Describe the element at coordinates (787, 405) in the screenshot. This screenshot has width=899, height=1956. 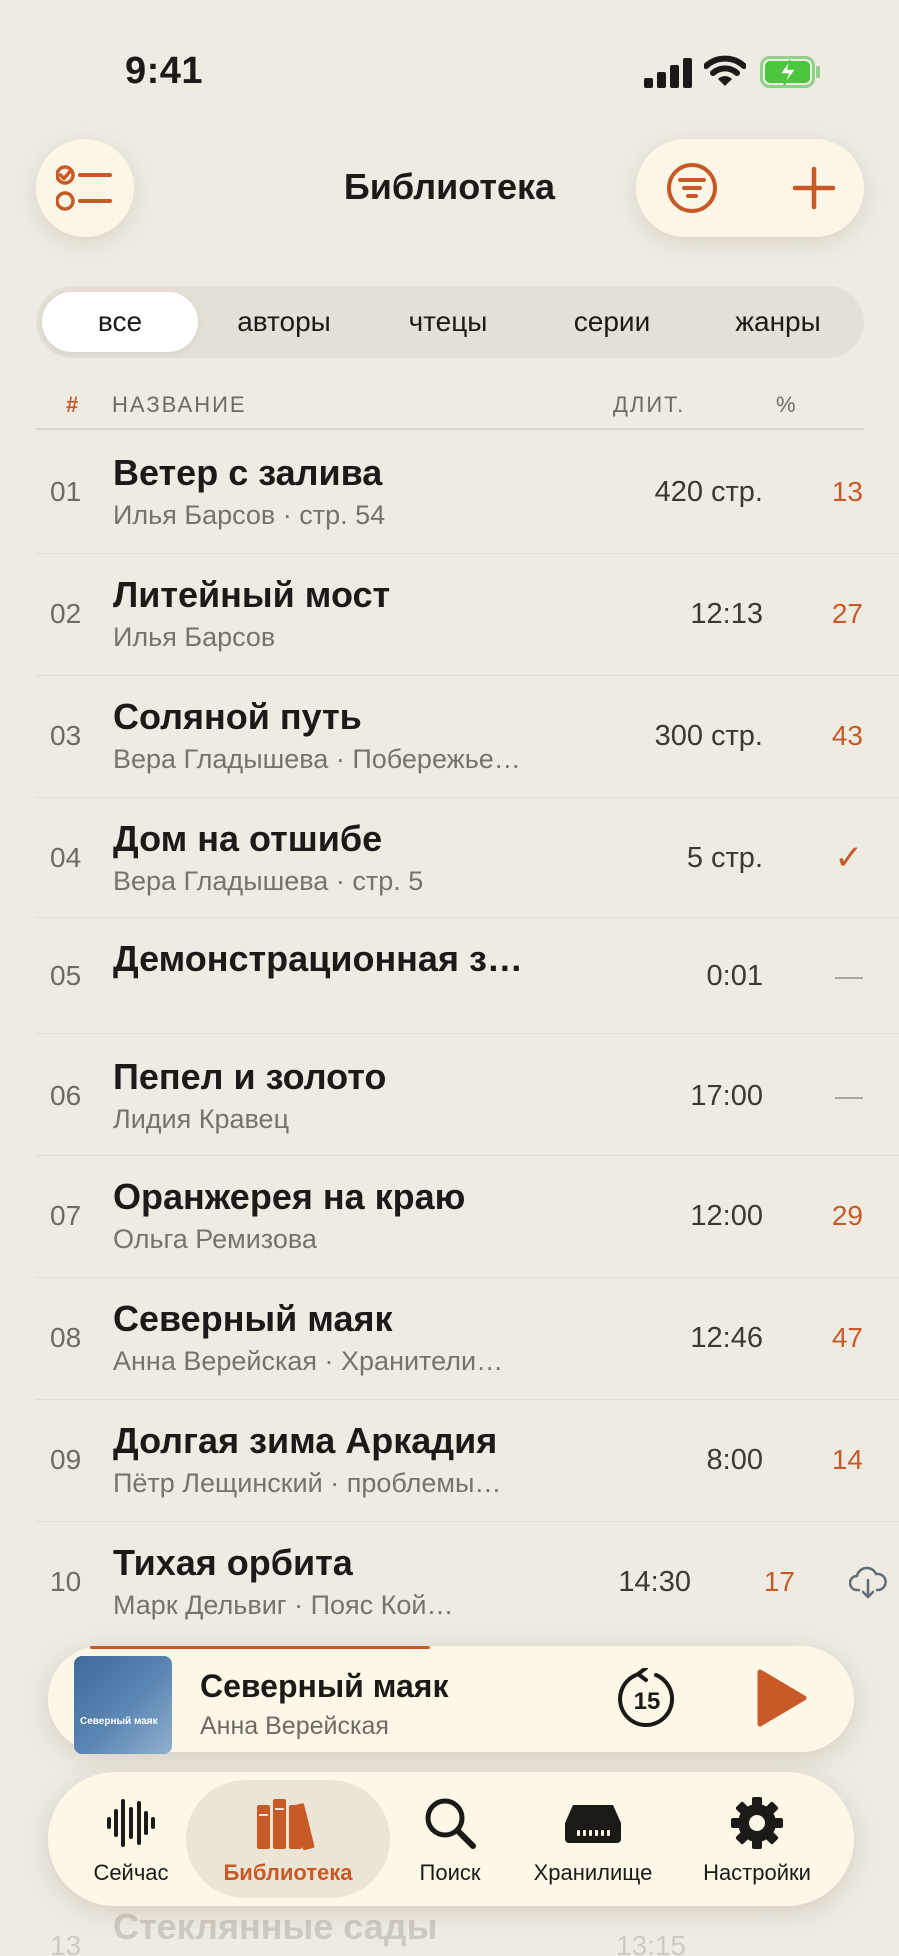
I see `column-percent-header: %` at that location.